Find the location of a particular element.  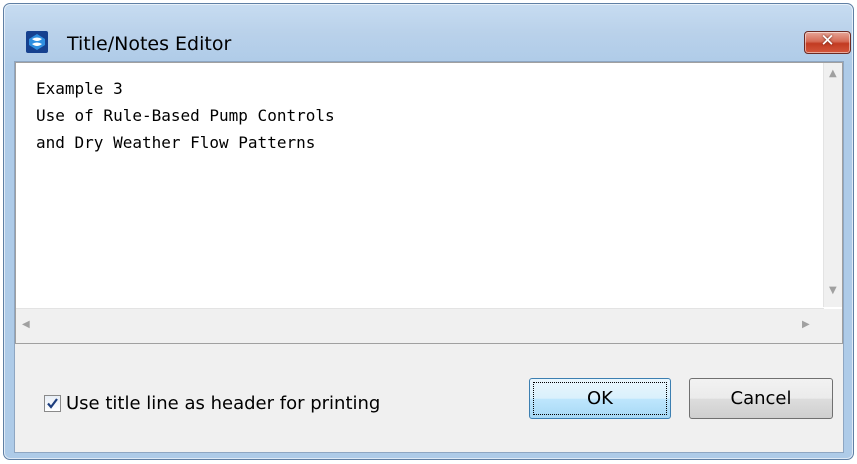

window-title: Title/Notes Editor is located at coordinates (149, 44).